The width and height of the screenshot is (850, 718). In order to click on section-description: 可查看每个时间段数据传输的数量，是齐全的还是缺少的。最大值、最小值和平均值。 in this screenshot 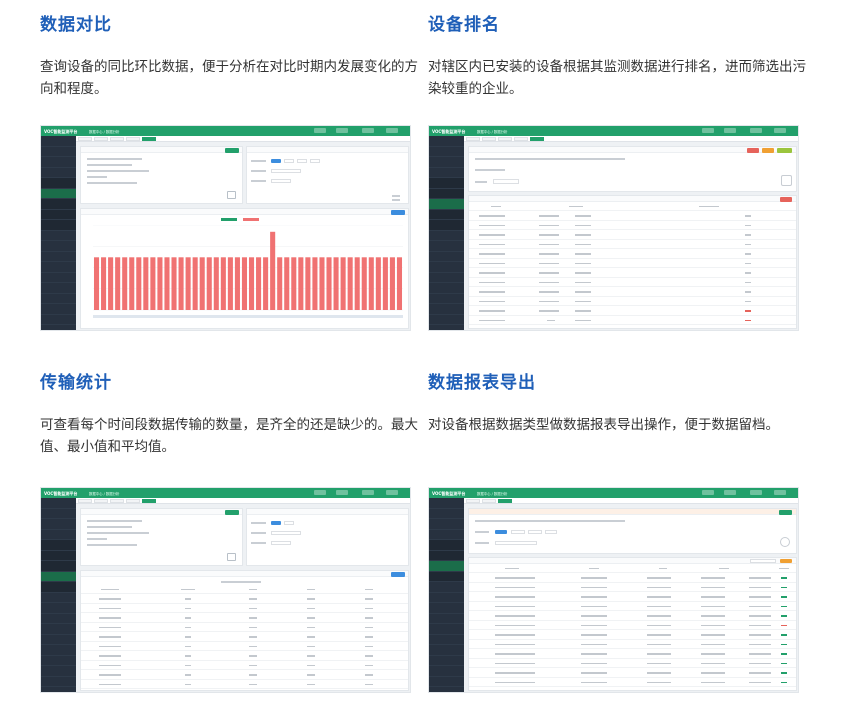, I will do `click(229, 436)`.